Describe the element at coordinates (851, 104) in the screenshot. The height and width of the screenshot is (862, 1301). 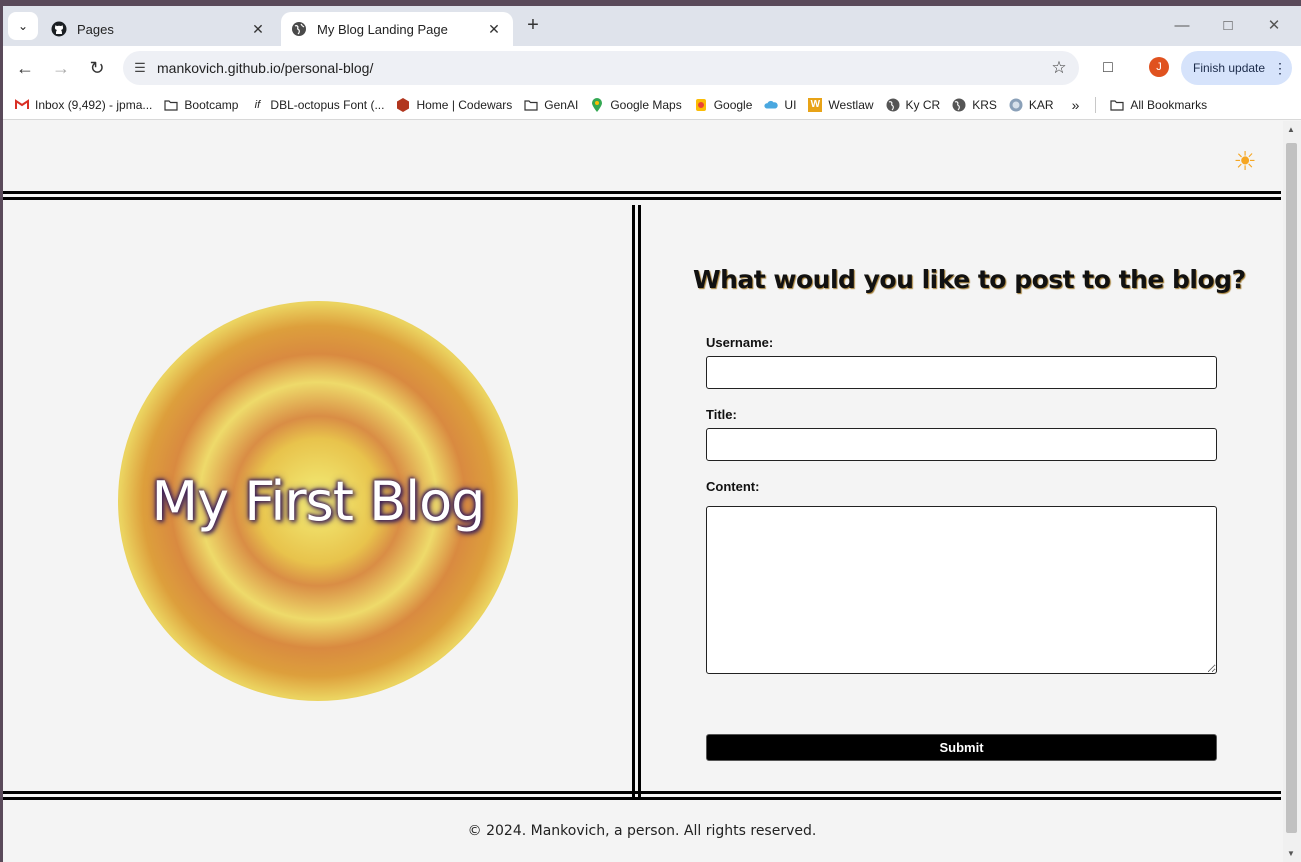
I see `bookmark-label: Westlaw` at that location.